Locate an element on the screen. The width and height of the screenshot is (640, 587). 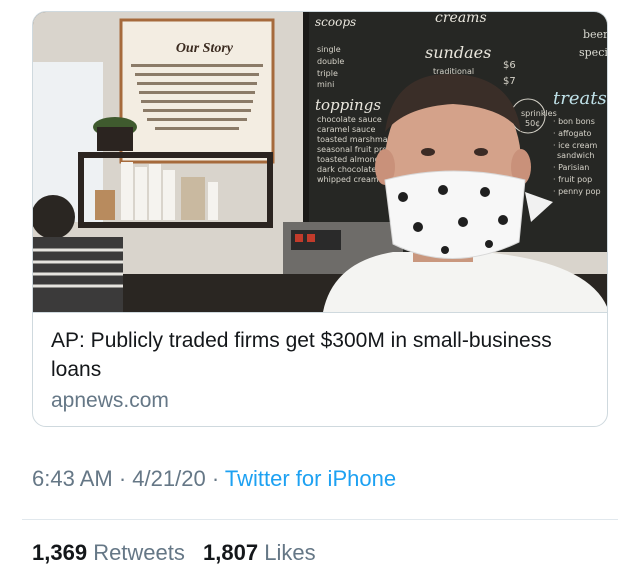
svg-text: $7 is located at coordinates (509, 81).